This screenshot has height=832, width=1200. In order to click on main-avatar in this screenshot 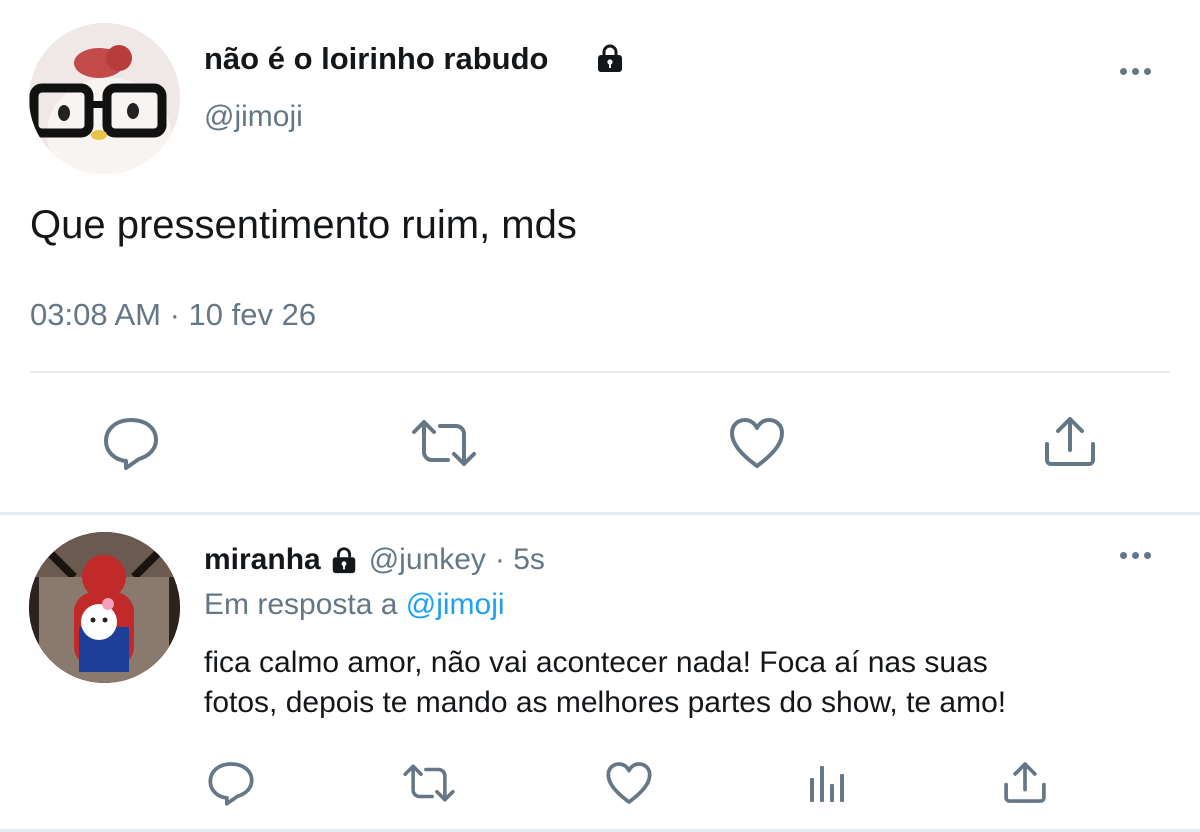, I will do `click(104, 98)`.